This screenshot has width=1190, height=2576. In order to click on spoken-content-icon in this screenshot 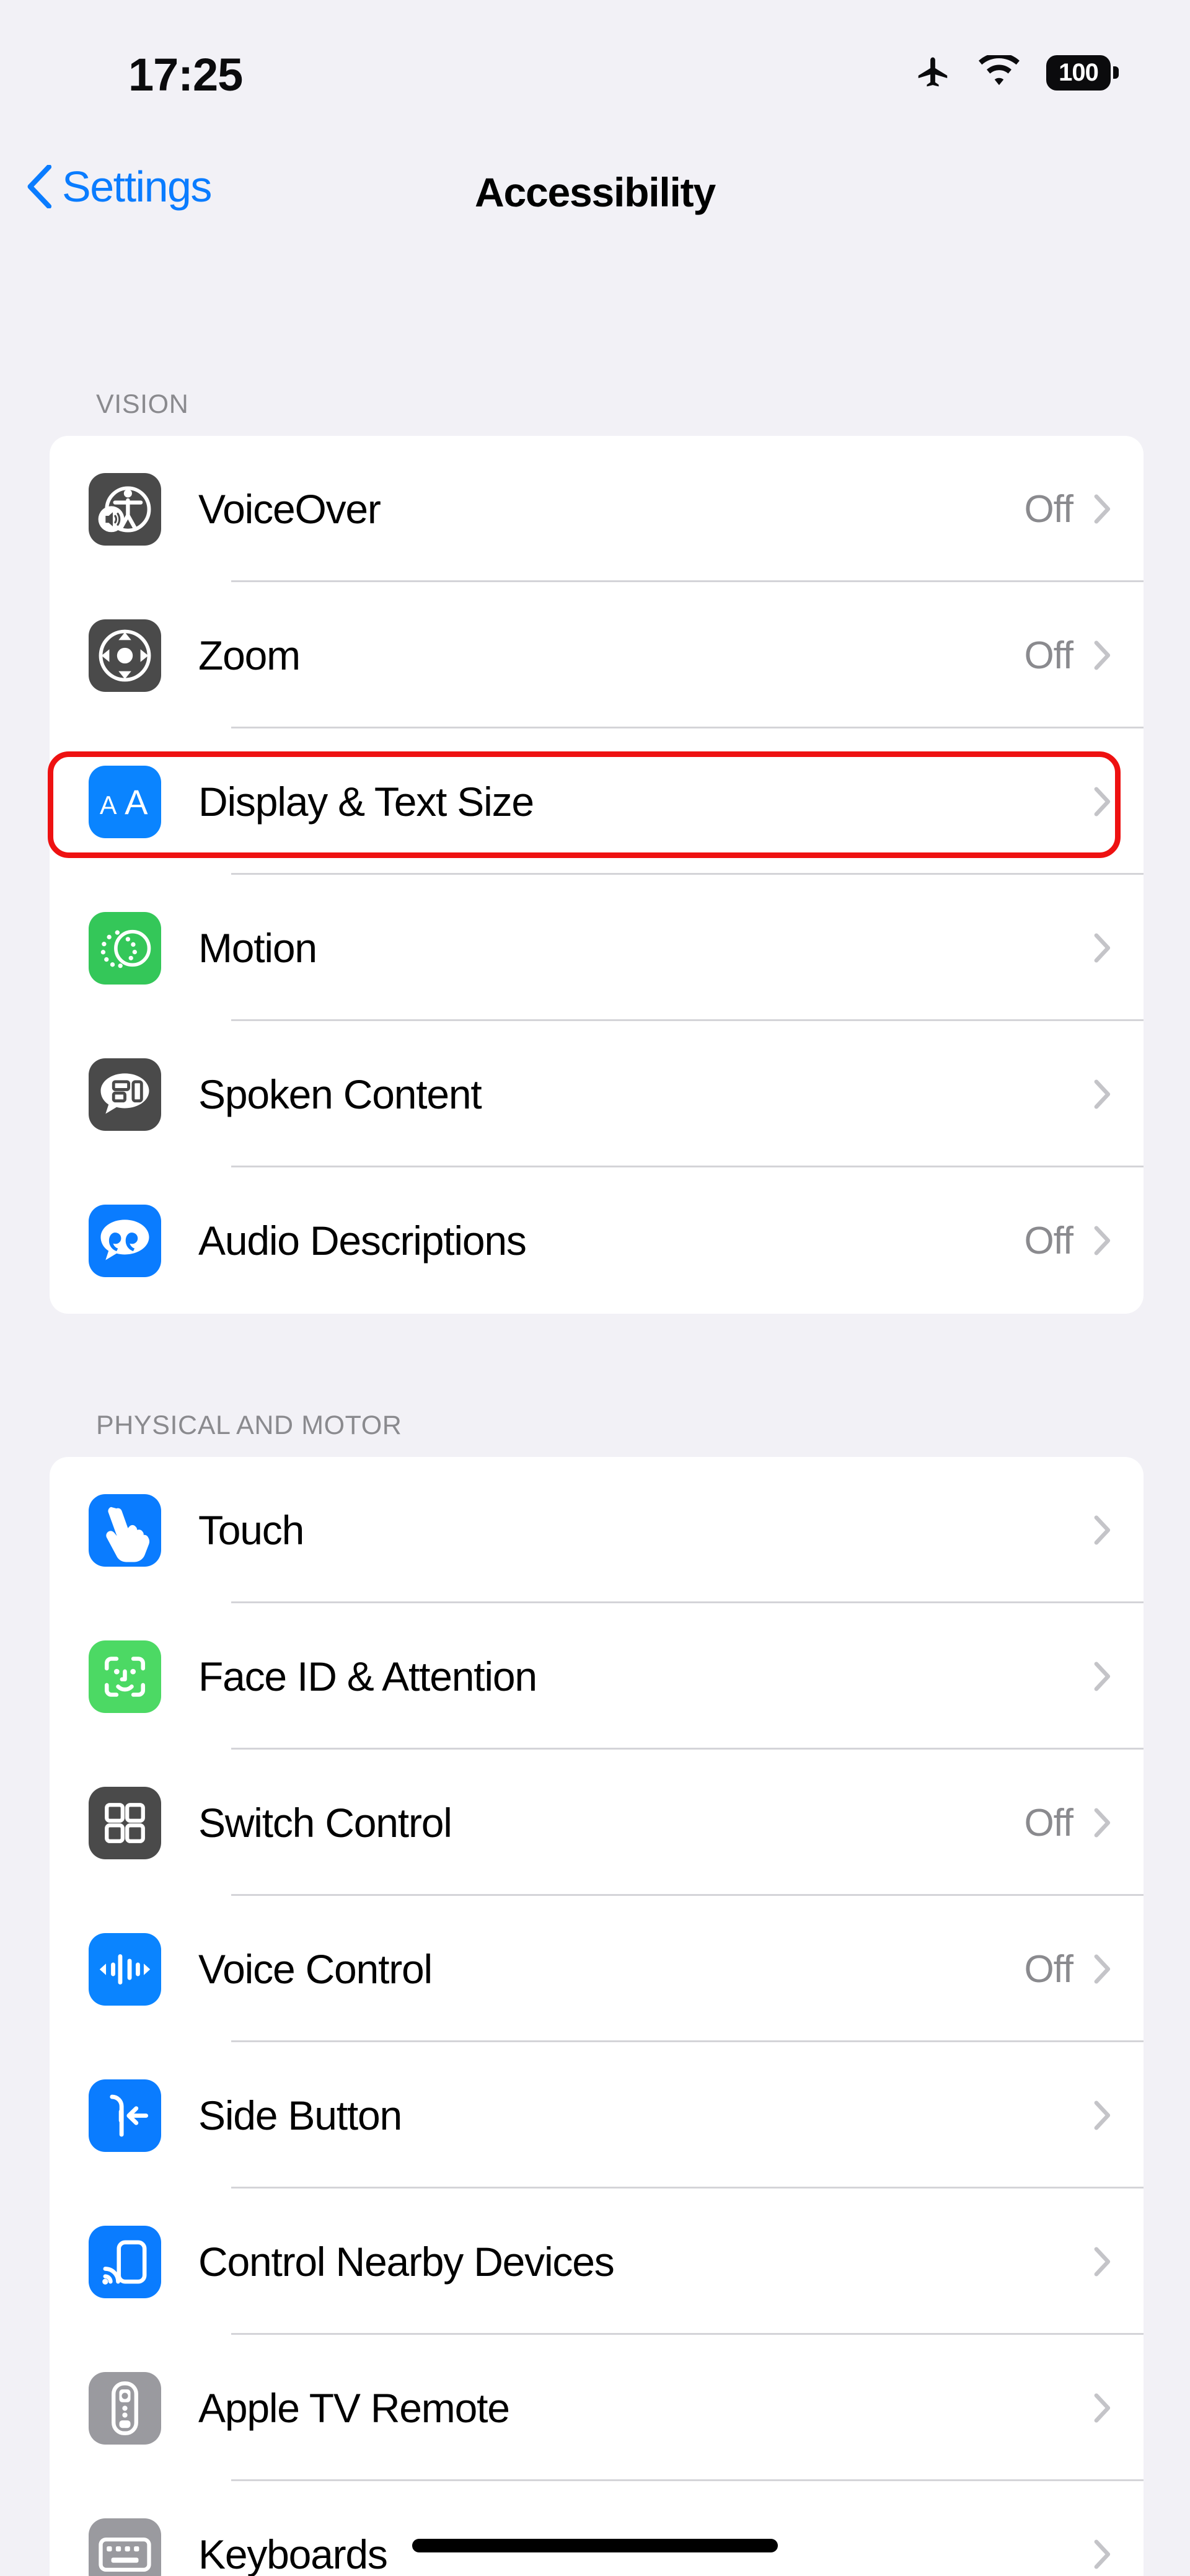, I will do `click(125, 1094)`.